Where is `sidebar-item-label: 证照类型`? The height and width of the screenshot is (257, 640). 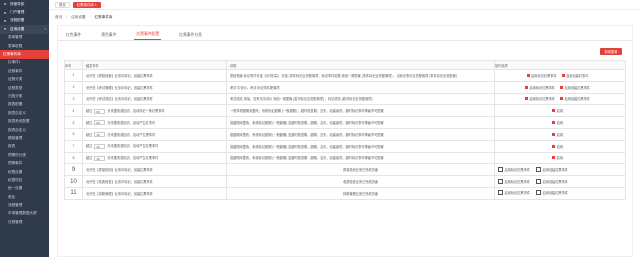
sidebar-item-label: 证照类型 is located at coordinates (15, 87).